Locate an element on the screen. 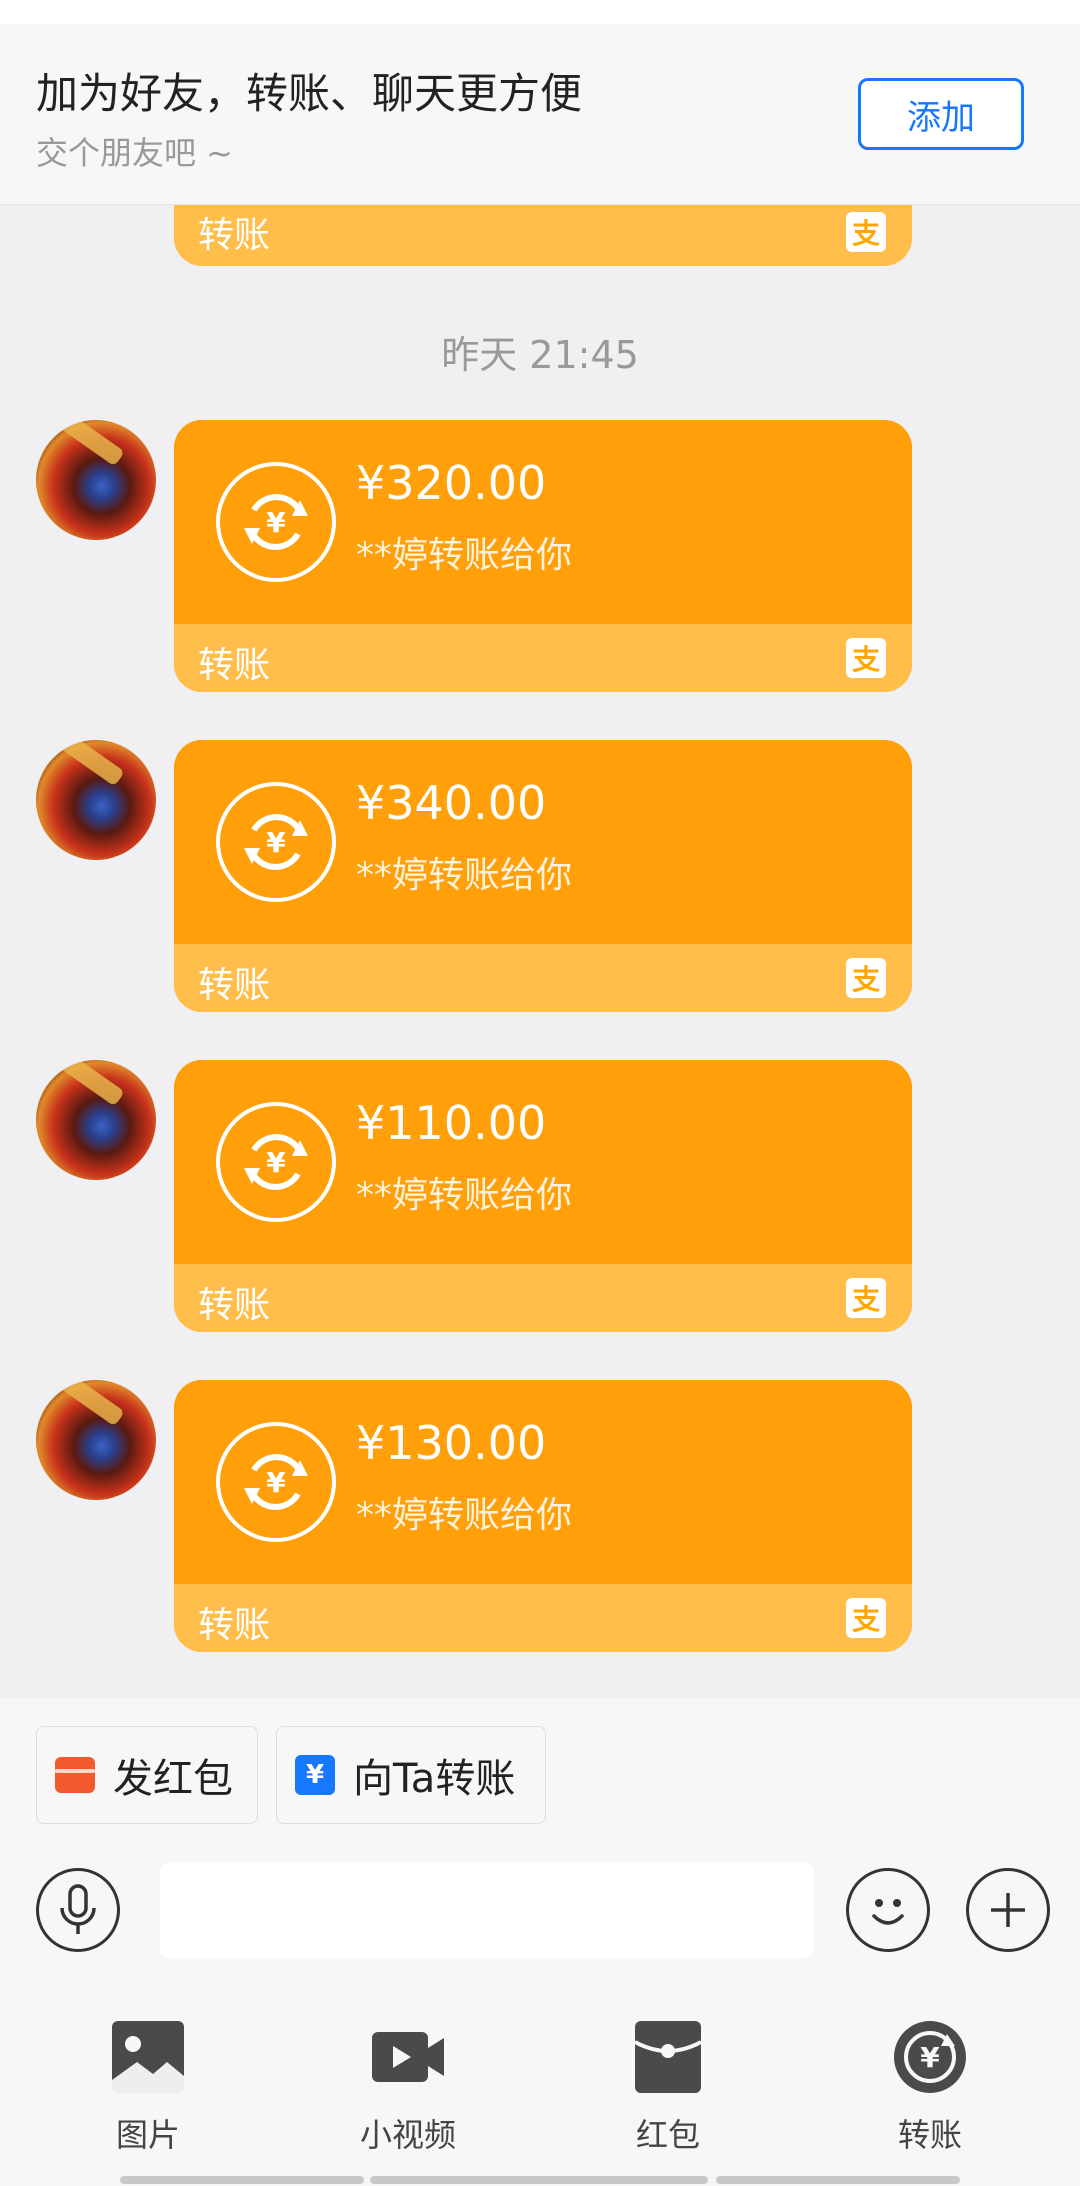 The height and width of the screenshot is (2186, 1080). message-input is located at coordinates (487, 1910).